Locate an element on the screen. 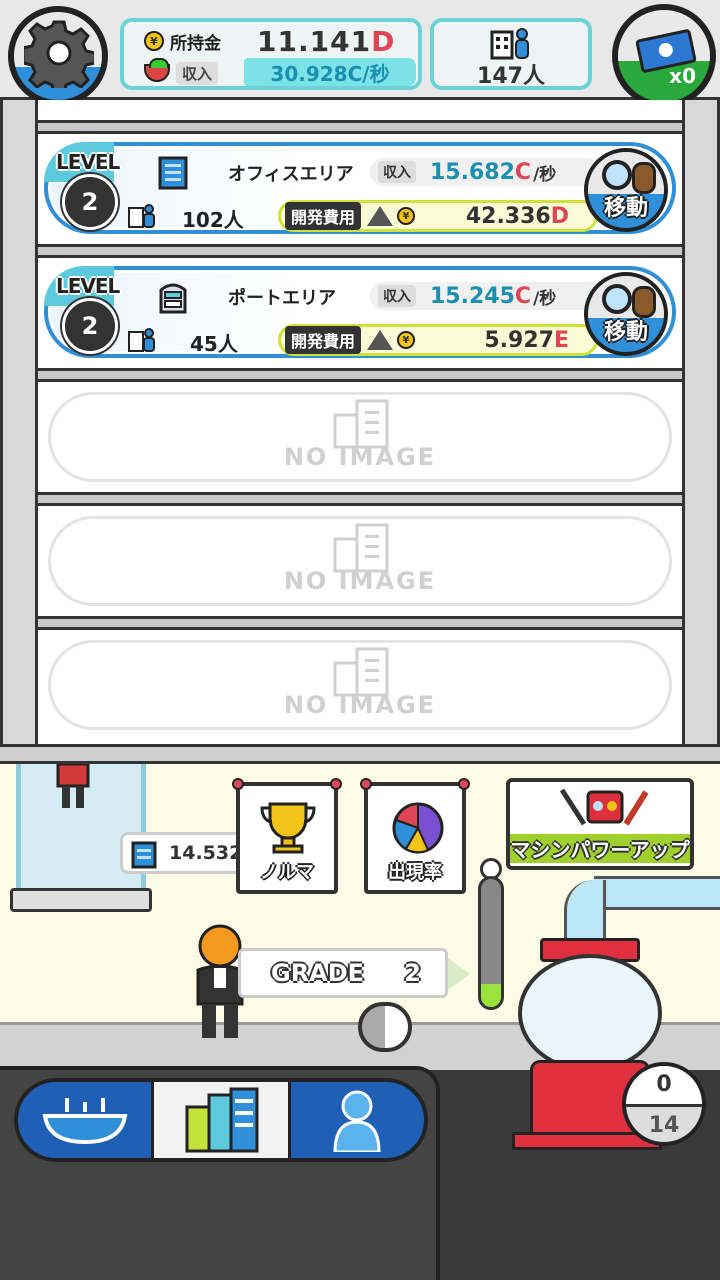 The height and width of the screenshot is (1280, 720). ticket-count: x0 is located at coordinates (682, 76).